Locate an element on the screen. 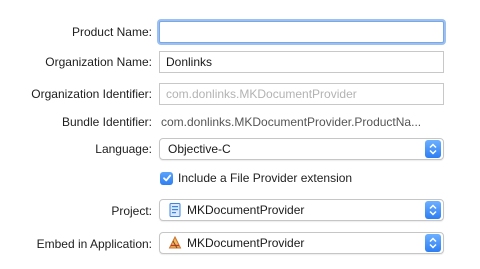  language-selected: Objective-C is located at coordinates (199, 149).